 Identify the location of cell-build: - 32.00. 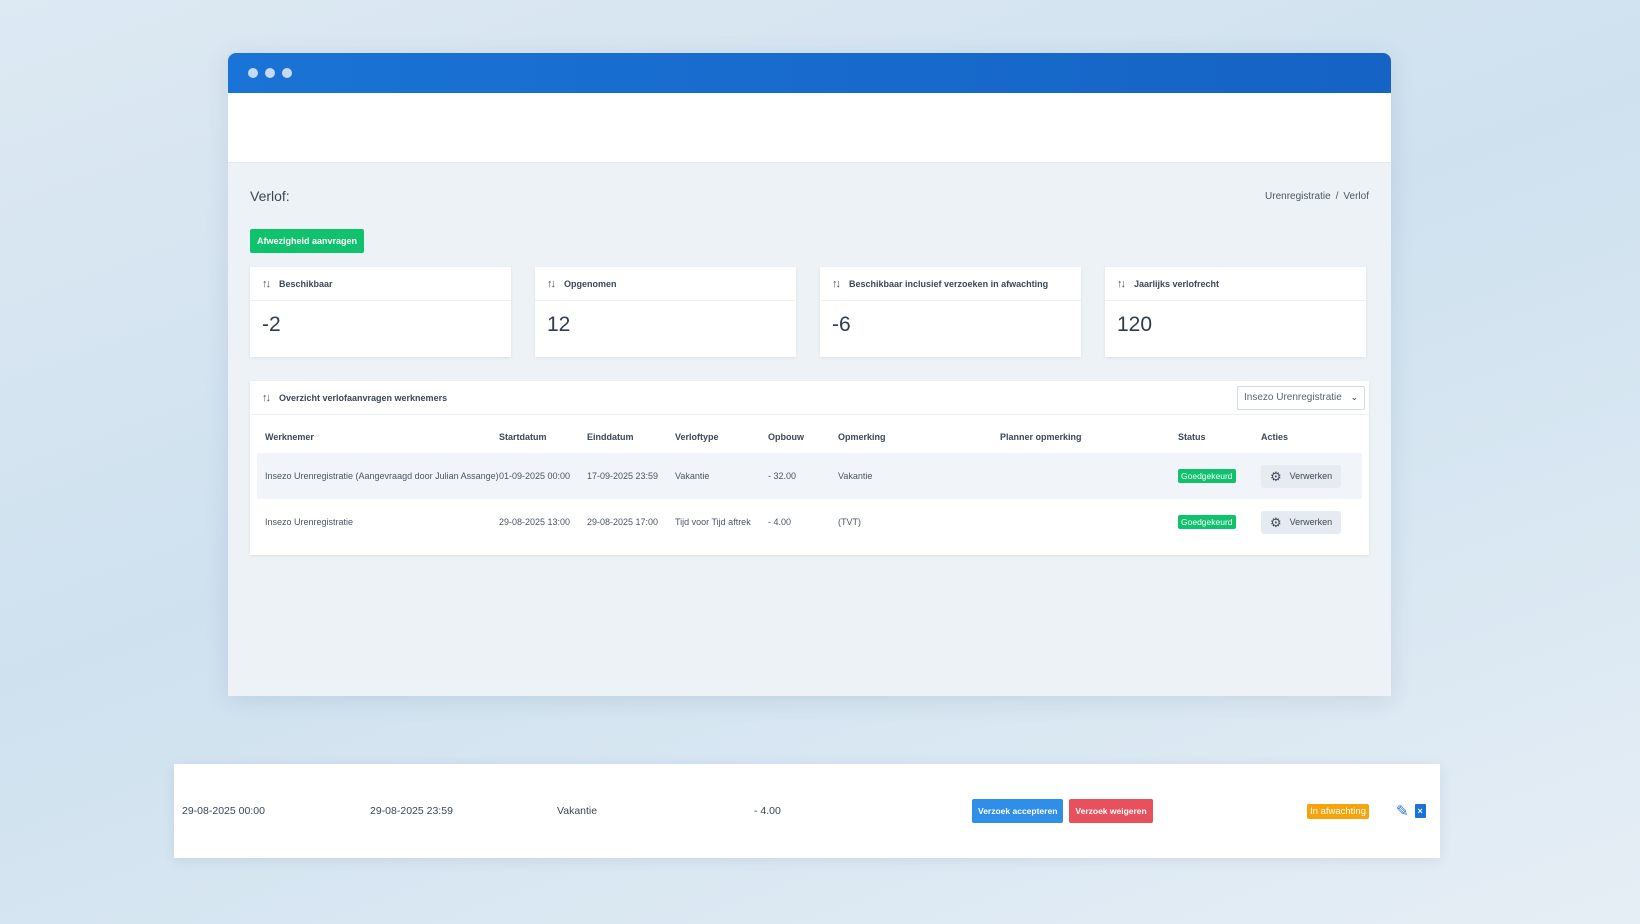
(782, 476).